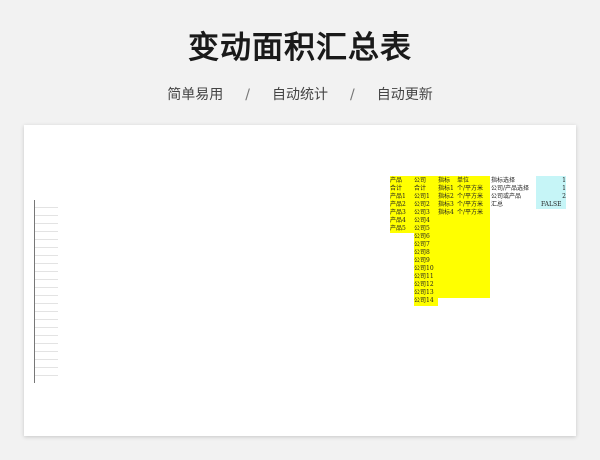 The width and height of the screenshot is (600, 460). Describe the element at coordinates (497, 204) in the screenshot. I see `setting-label-summary: 汇总` at that location.